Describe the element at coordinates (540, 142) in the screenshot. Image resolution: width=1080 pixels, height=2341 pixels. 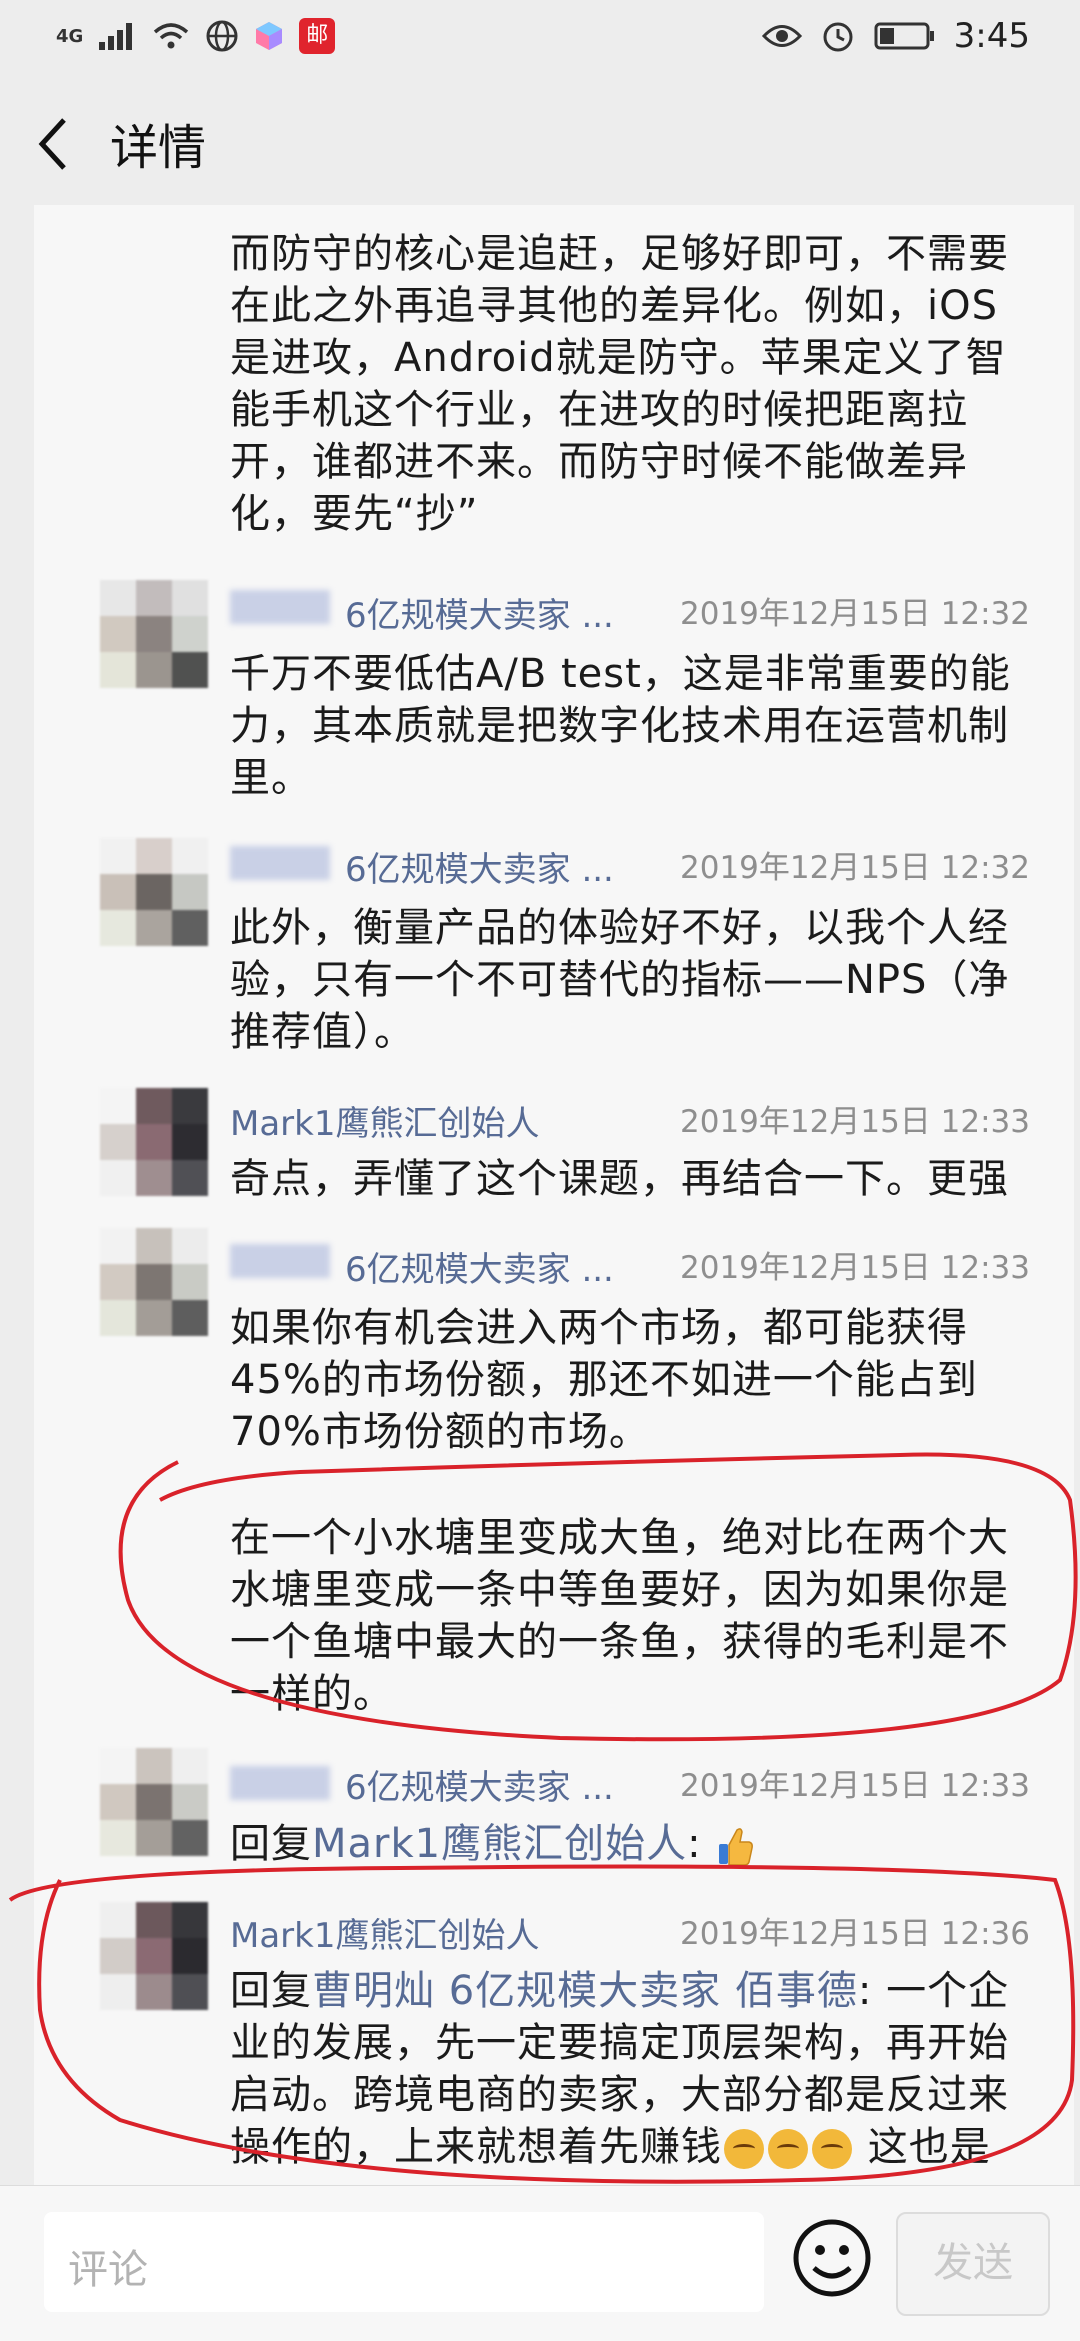
I see `navigation-bar: 详情` at that location.